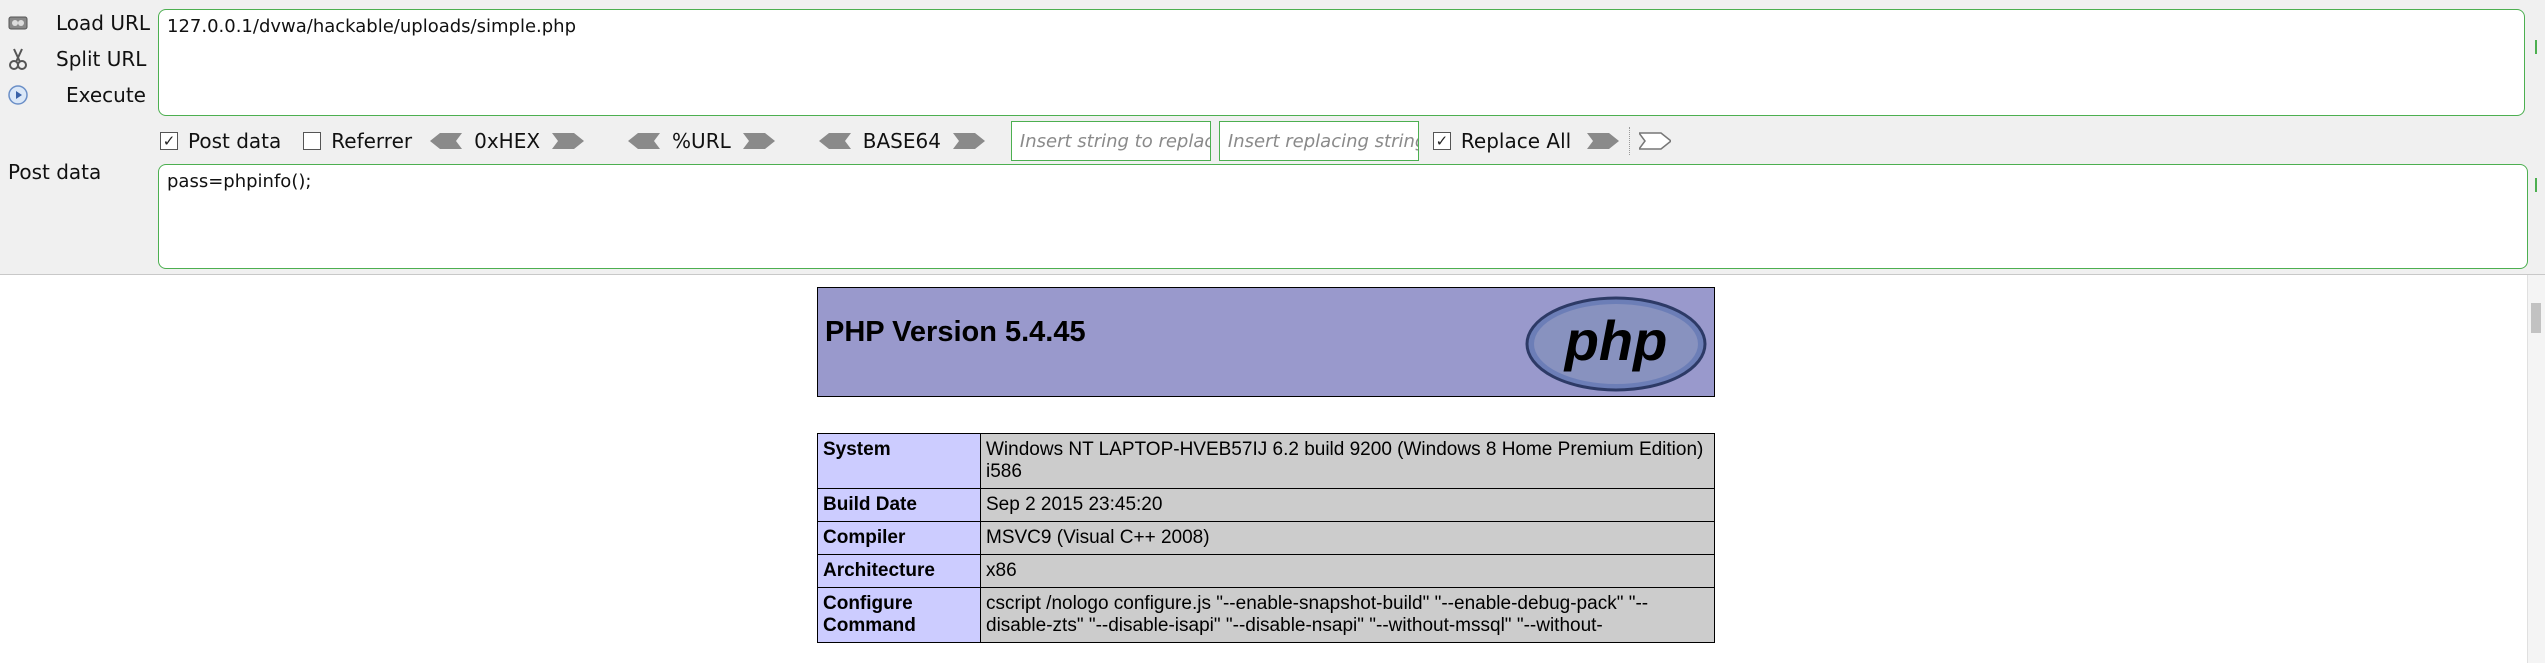 The image size is (2545, 663). Describe the element at coordinates (312, 141) in the screenshot. I see `referrer-check-icon` at that location.